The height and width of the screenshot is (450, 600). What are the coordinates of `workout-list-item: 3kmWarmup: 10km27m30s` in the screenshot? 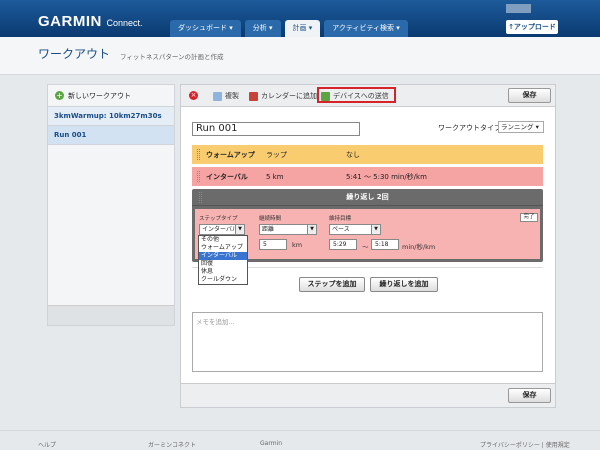 It's located at (111, 116).